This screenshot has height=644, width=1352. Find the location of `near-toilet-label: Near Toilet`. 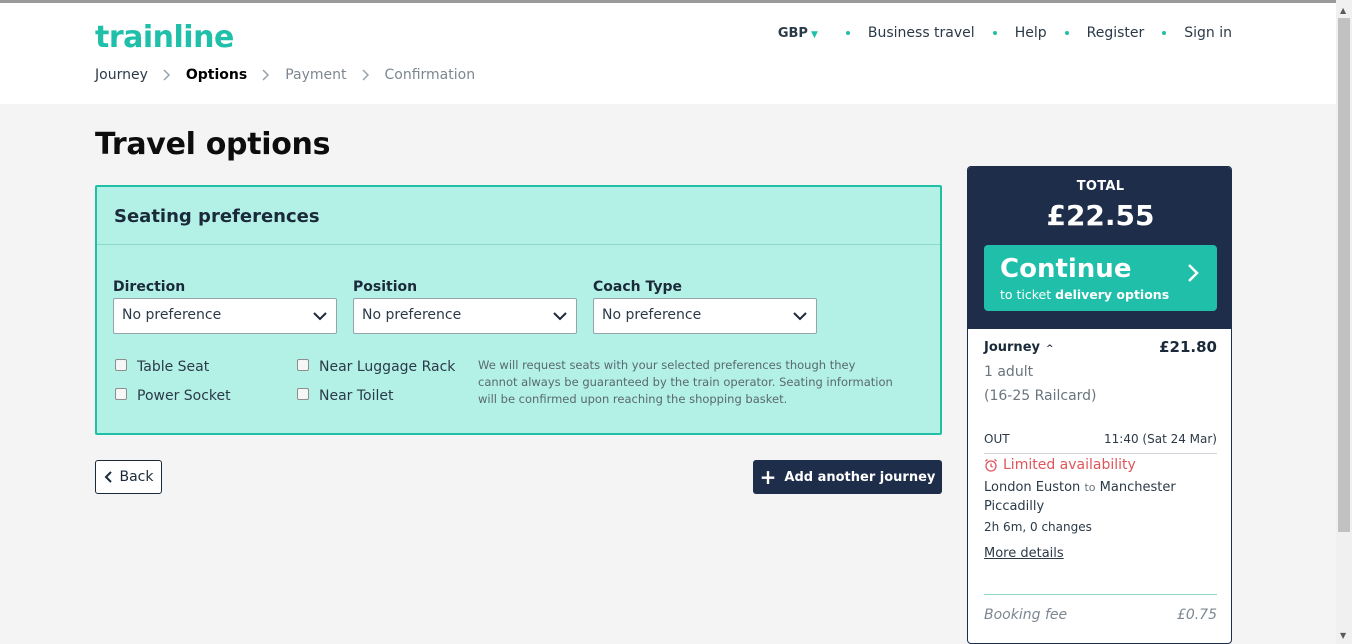

near-toilet-label: Near Toilet is located at coordinates (356, 396).